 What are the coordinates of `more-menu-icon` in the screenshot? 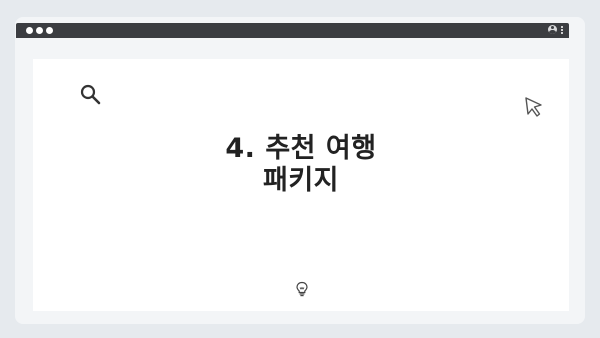 It's located at (562, 29).